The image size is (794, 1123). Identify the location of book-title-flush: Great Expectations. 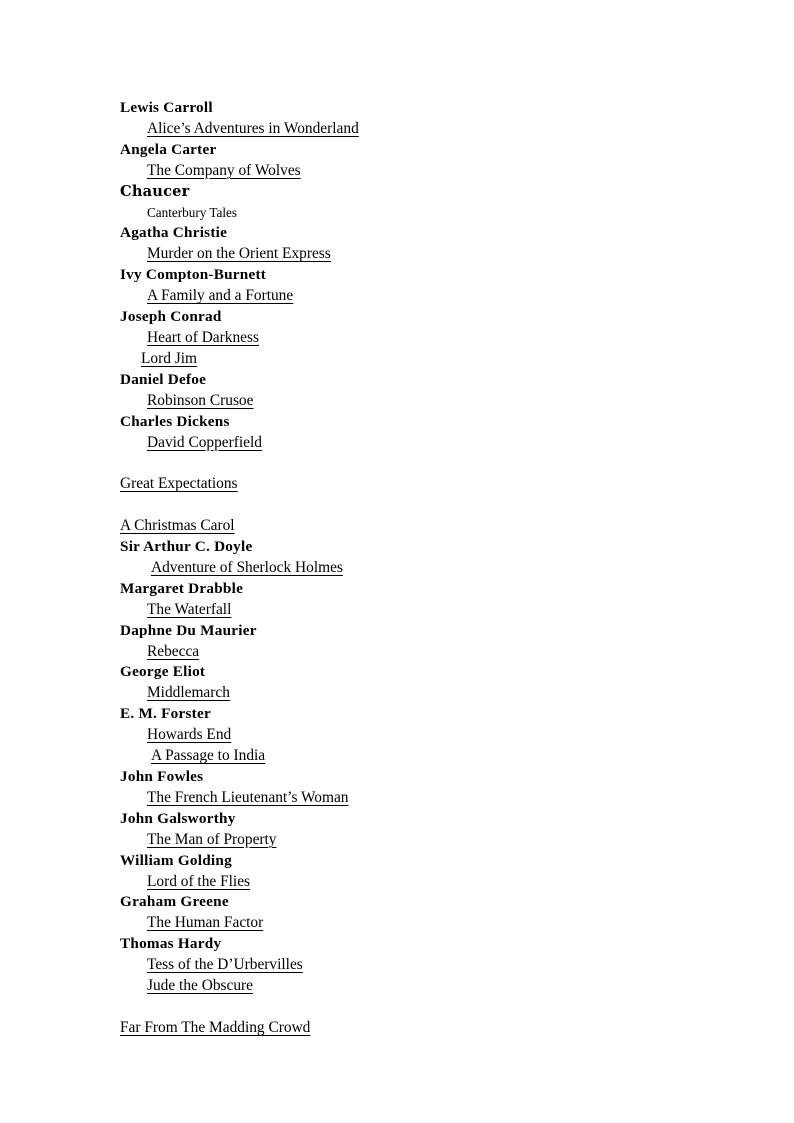
(400, 484).